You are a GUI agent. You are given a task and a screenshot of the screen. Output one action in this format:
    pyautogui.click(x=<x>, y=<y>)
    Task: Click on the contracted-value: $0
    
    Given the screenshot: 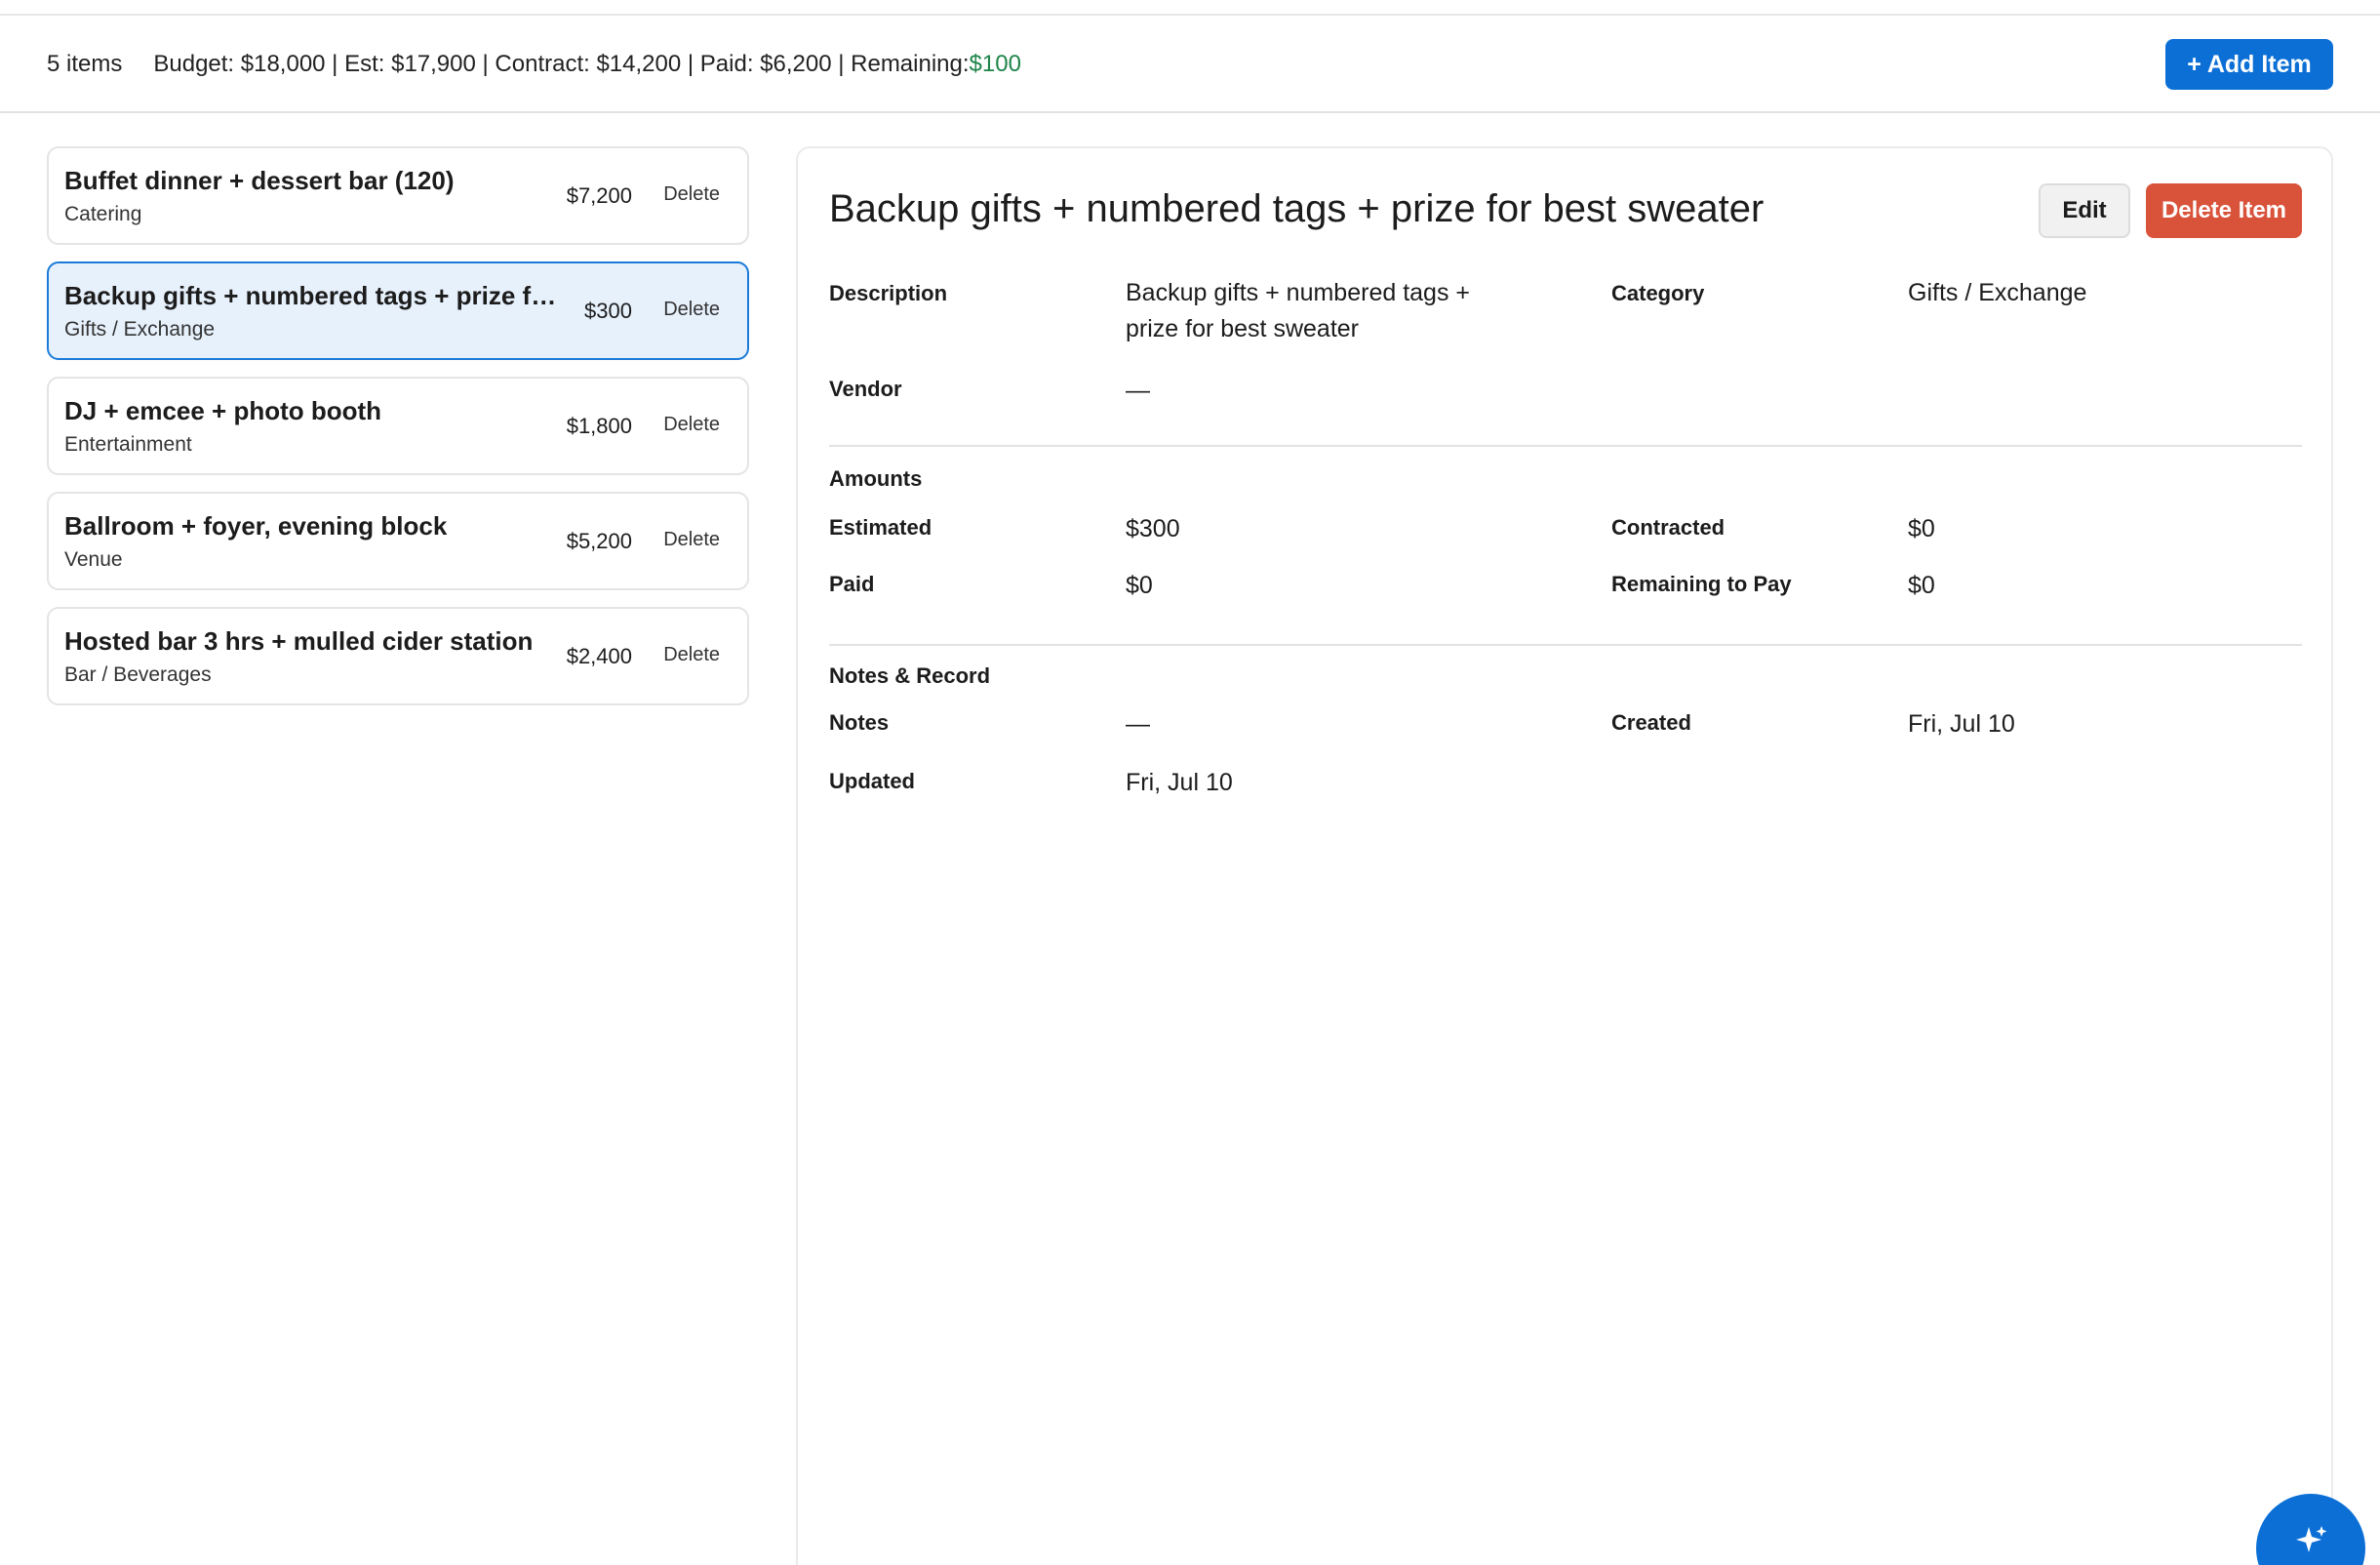 What is the action you would take?
    pyautogui.click(x=1921, y=528)
    